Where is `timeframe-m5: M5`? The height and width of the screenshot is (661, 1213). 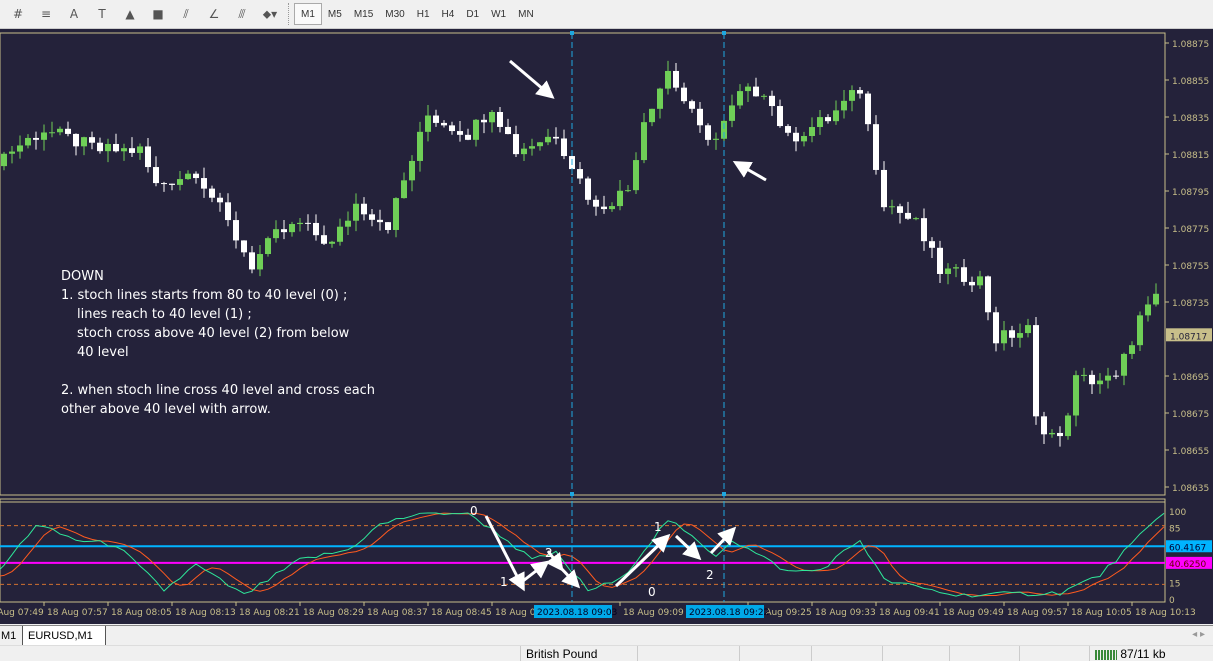
timeframe-m5: M5 is located at coordinates (335, 14).